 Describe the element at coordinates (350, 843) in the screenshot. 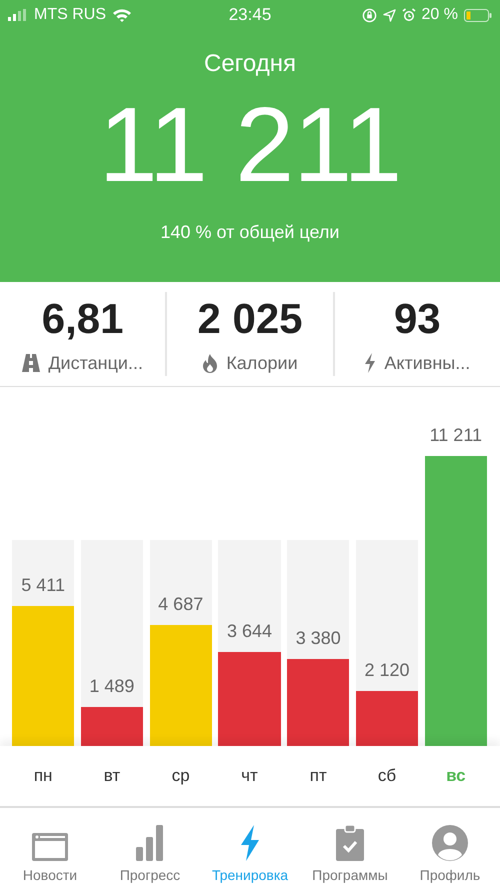

I see `clipboard-check-icon` at that location.